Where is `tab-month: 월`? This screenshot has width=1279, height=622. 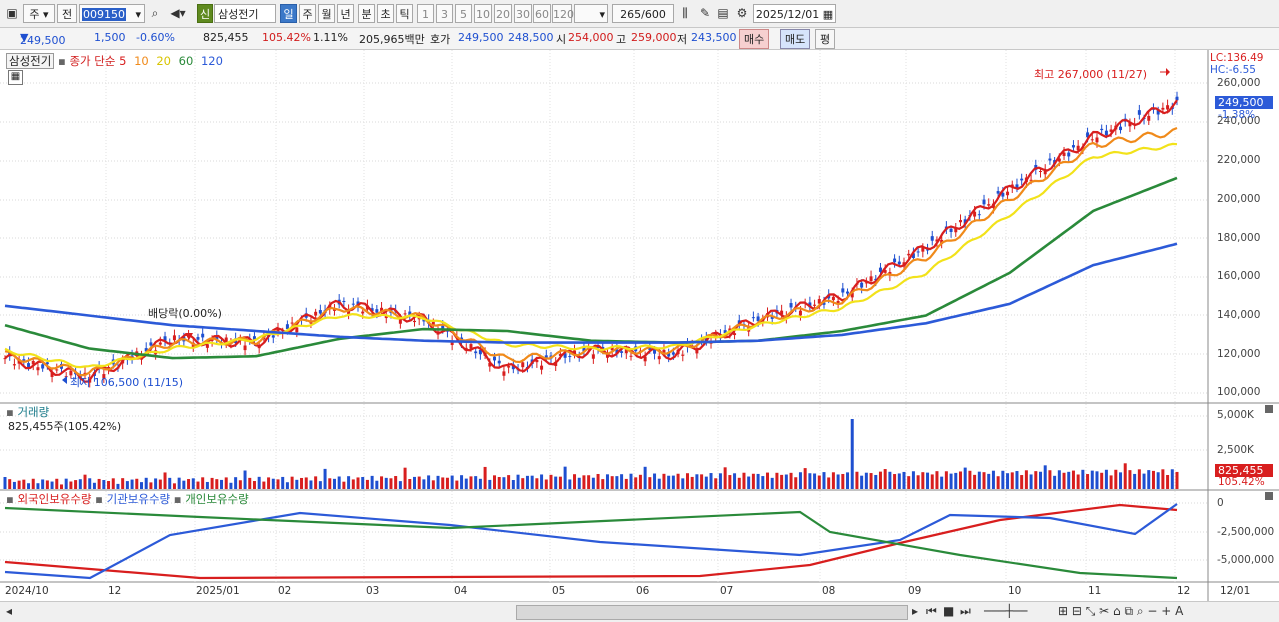 tab-month: 월 is located at coordinates (326, 13).